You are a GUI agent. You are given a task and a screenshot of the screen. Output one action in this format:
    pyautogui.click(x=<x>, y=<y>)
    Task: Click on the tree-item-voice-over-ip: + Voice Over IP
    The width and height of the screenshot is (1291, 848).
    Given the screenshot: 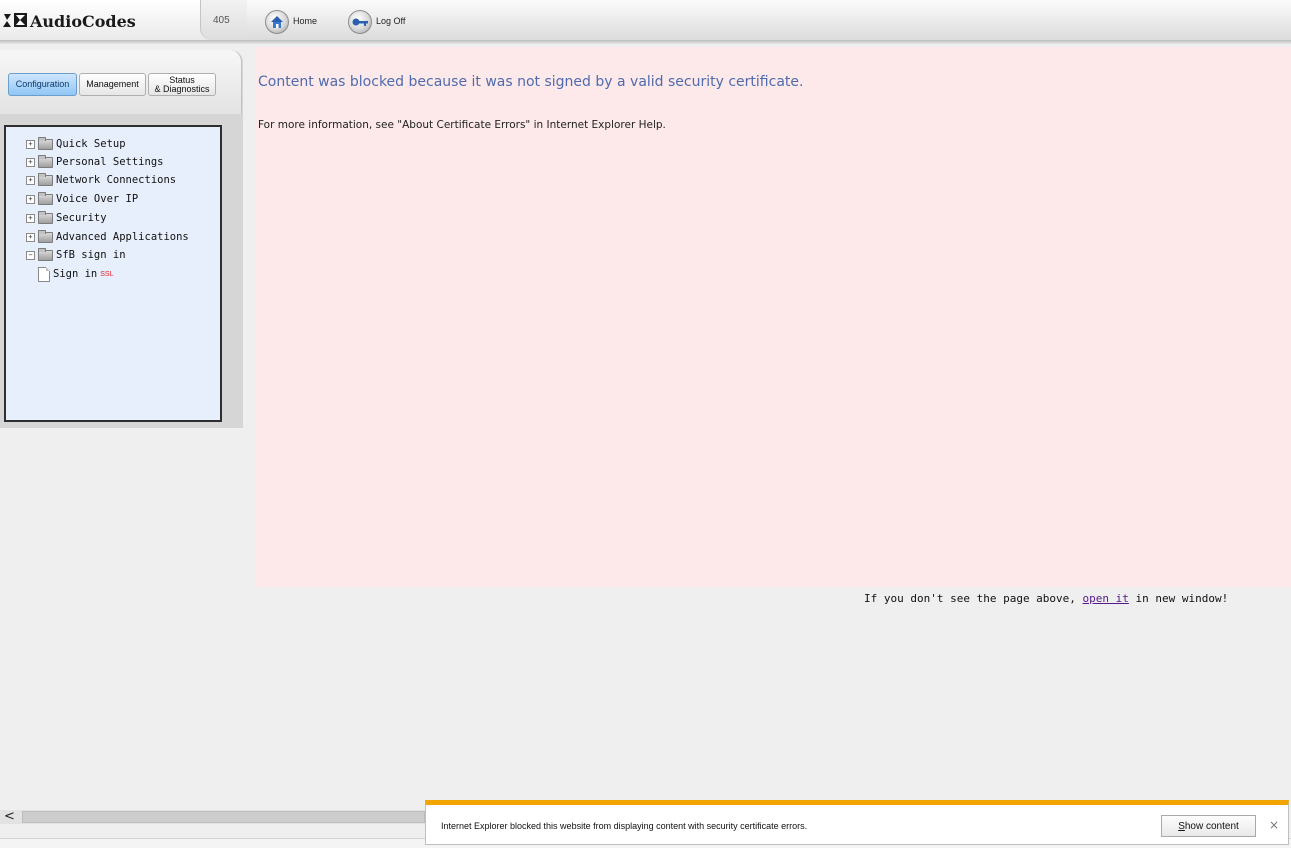 What is the action you would take?
    pyautogui.click(x=82, y=199)
    